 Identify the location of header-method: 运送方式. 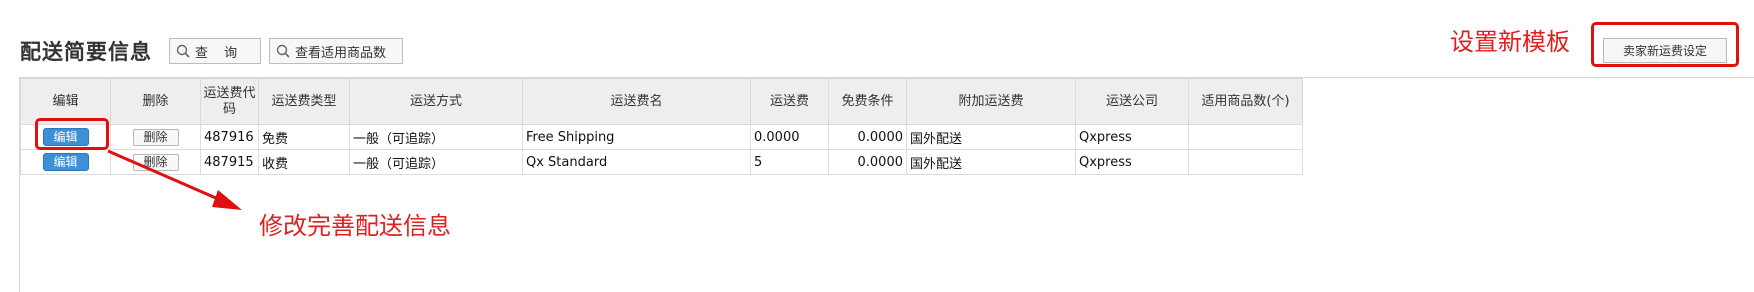
(436, 101).